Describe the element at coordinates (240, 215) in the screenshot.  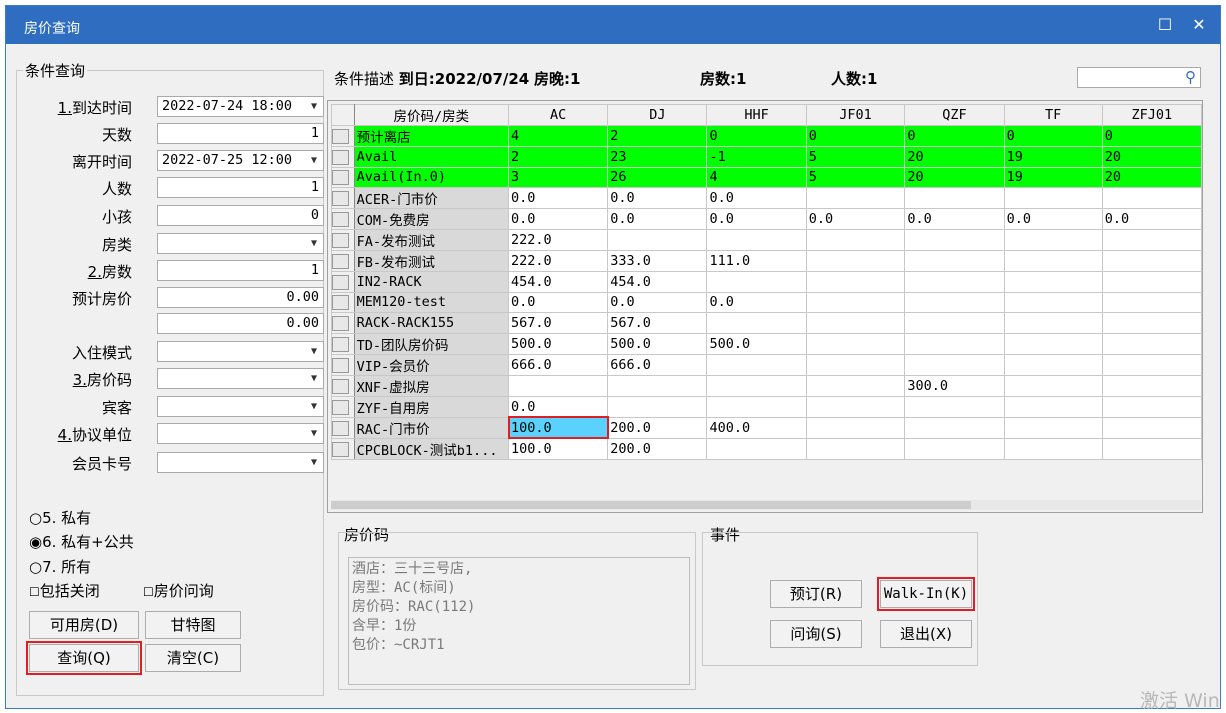
I see `kids-input: 0` at that location.